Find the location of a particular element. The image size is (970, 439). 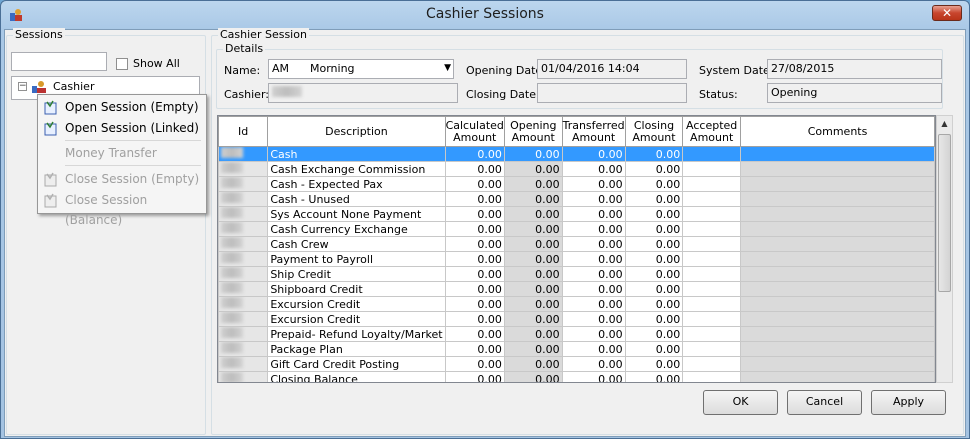

description-cell: Cash Currency Exchange is located at coordinates (356, 229).